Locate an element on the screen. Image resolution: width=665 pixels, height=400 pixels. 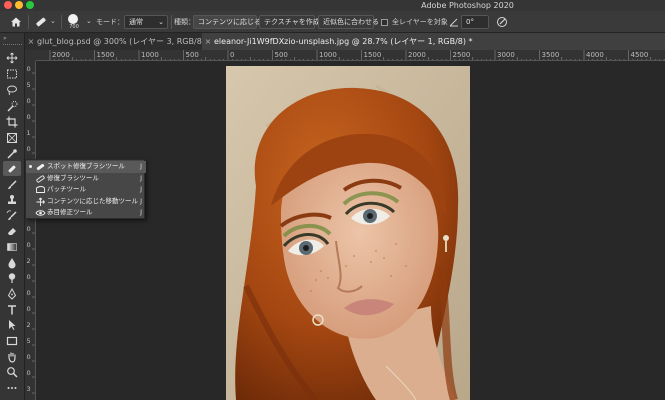
flyout-item-red-eye: 赤目修正ツール J is located at coordinates (86, 213).